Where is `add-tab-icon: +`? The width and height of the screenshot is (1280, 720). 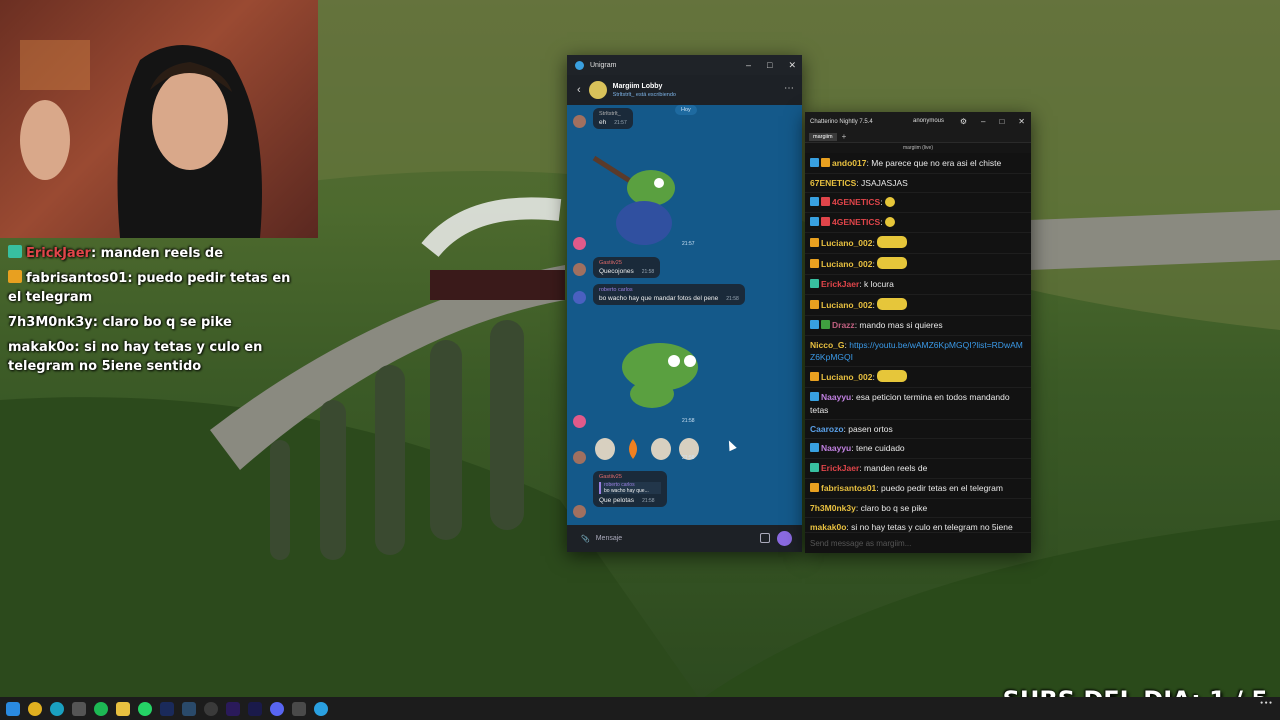 add-tab-icon: + is located at coordinates (844, 136).